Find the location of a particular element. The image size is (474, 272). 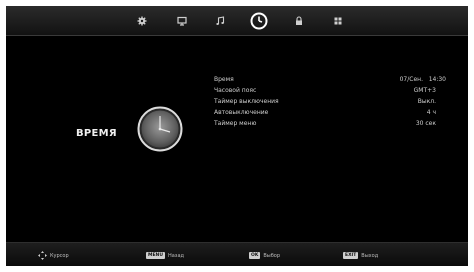

section-title: ВРЕМЯ is located at coordinates (96, 133).